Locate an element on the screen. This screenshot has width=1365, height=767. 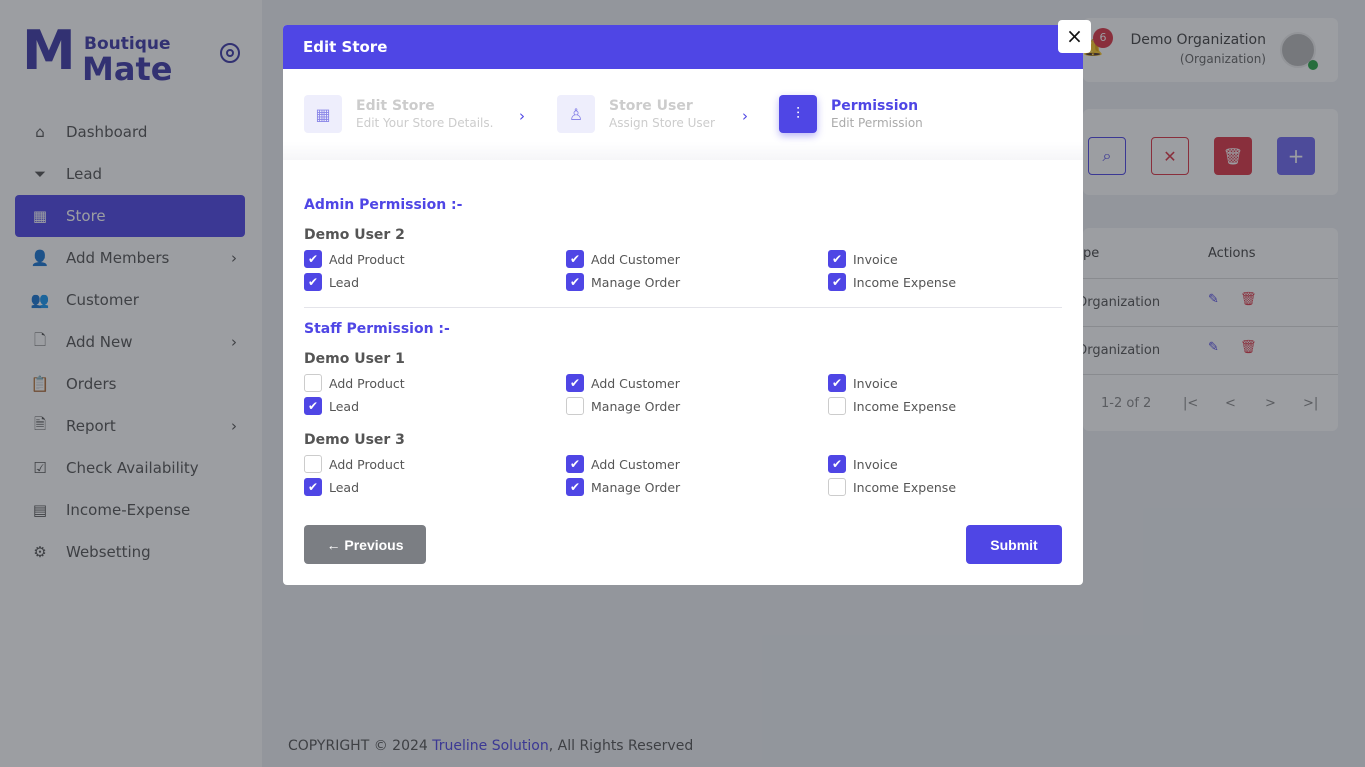
step-edit-store: ▦ Edit Store Edit Your Store Details. is located at coordinates (398, 114).